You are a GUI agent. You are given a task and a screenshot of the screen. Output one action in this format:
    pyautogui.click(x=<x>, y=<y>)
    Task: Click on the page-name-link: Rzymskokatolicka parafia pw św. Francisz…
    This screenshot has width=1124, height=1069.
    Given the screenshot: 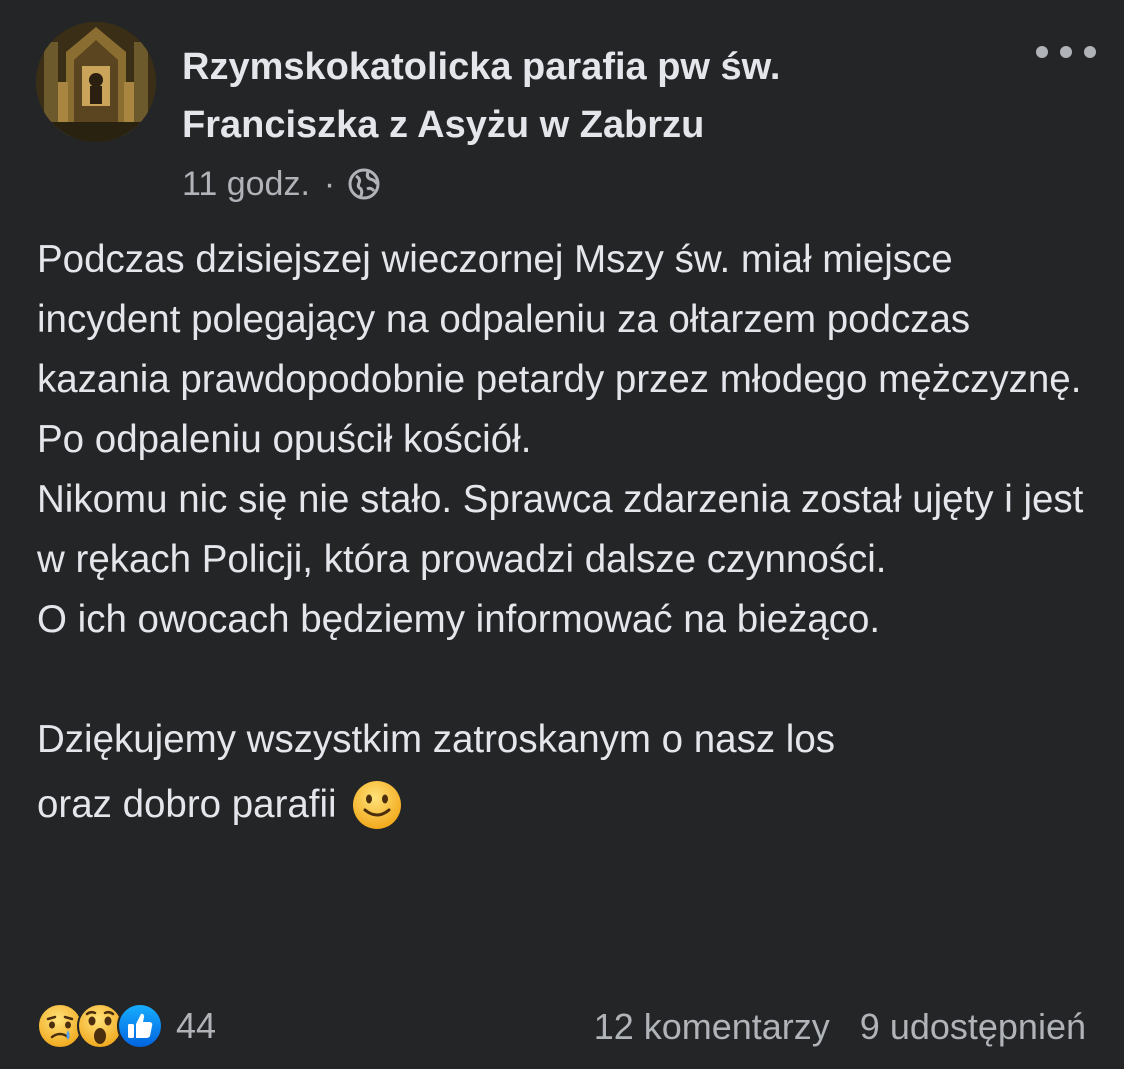 What is the action you would take?
    pyautogui.click(x=582, y=96)
    